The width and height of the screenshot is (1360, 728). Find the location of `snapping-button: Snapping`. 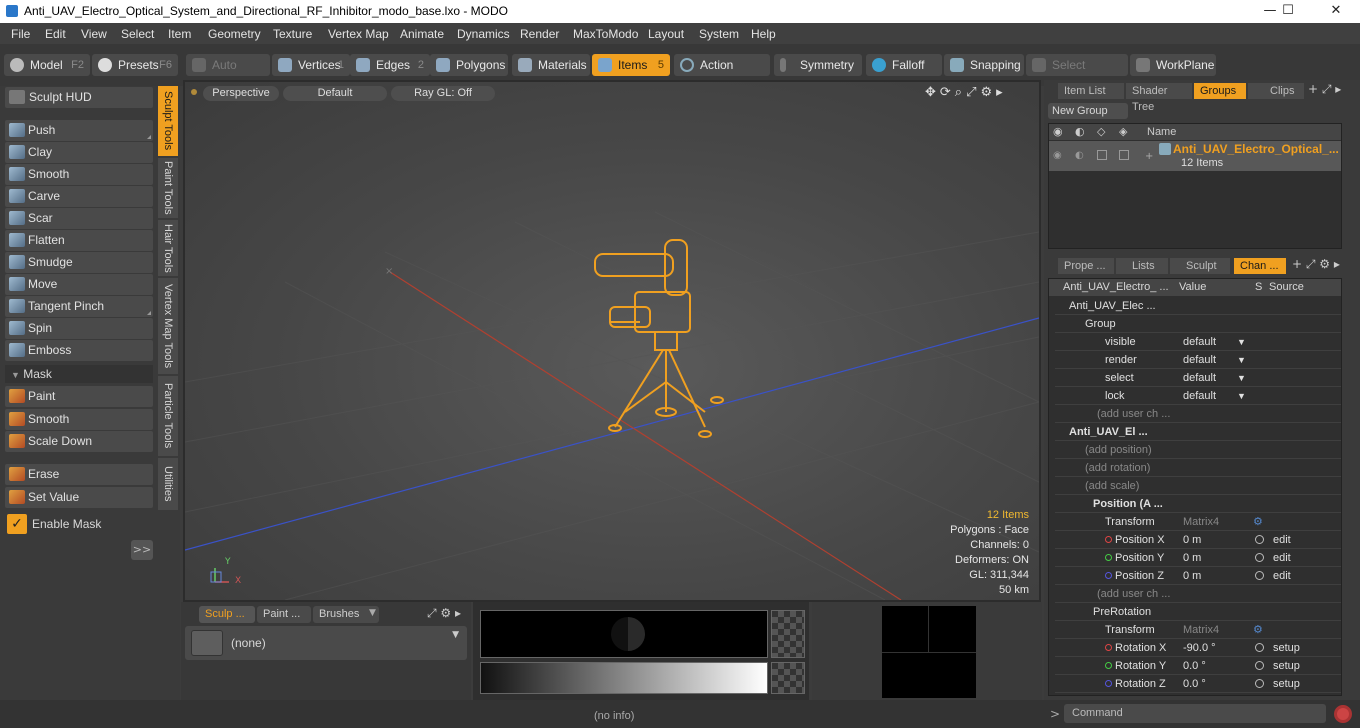

snapping-button: Snapping is located at coordinates (984, 65).